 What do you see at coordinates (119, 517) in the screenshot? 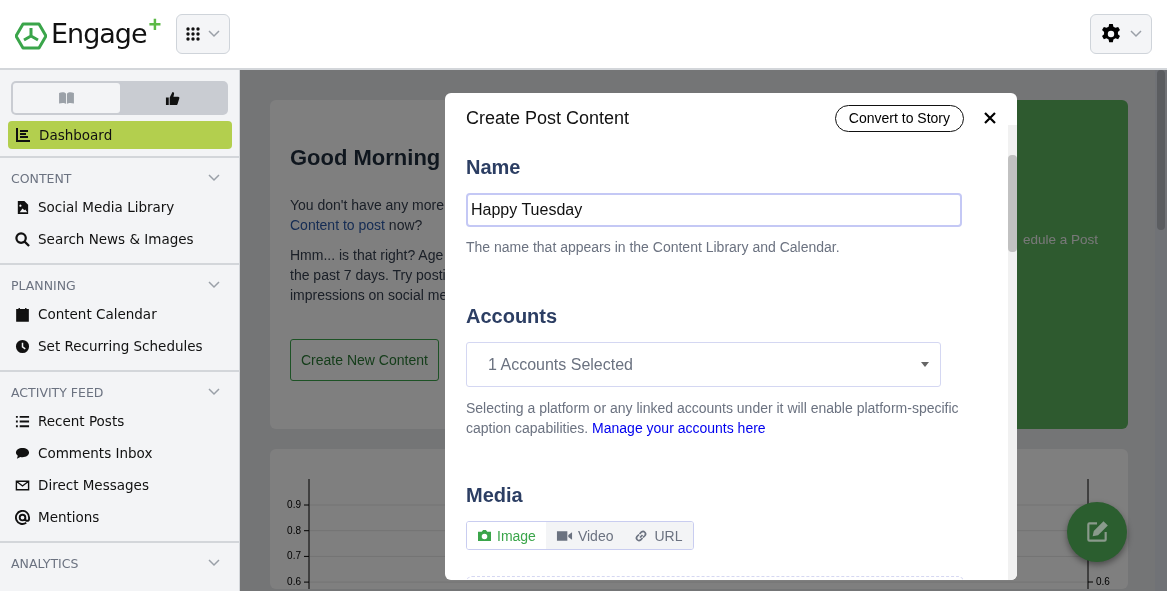
I see `sidebar-nav-item: Mentions` at bounding box center [119, 517].